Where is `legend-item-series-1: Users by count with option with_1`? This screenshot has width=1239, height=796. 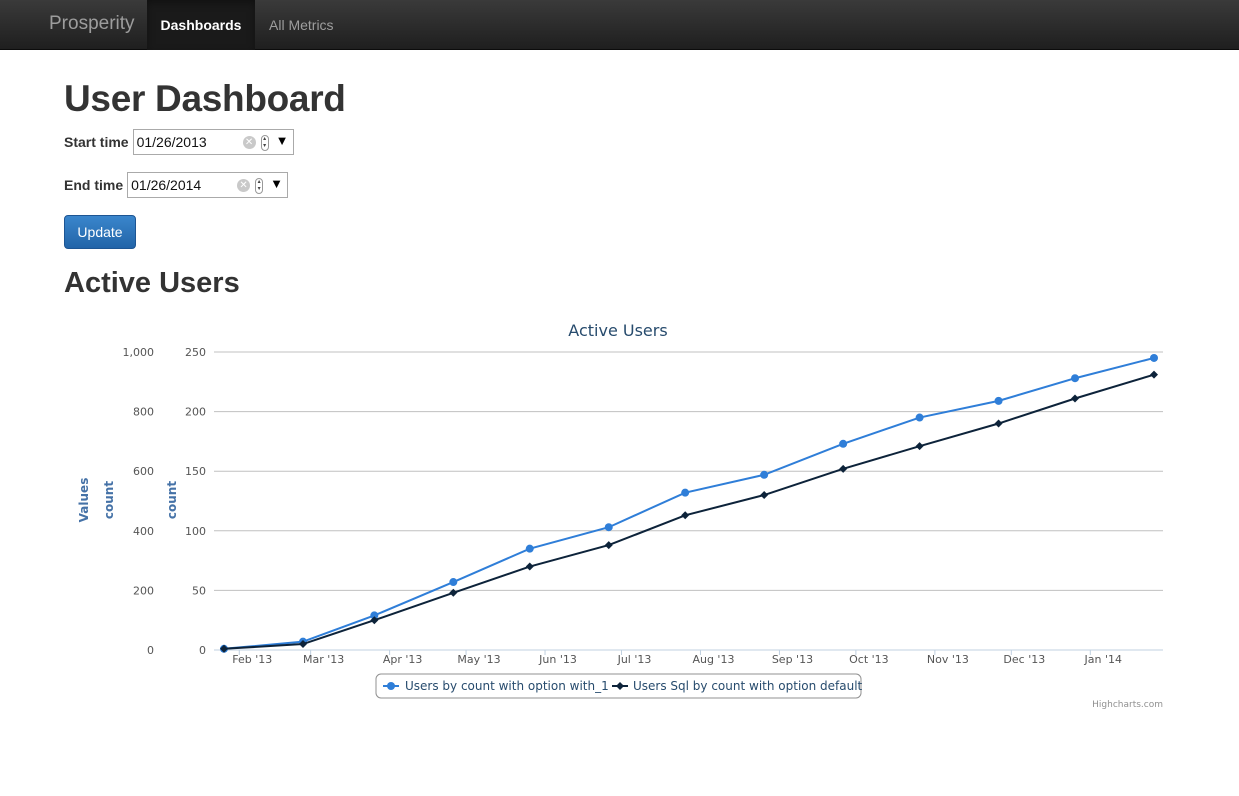 legend-item-series-1: Users by count with option with_1 is located at coordinates (496, 686).